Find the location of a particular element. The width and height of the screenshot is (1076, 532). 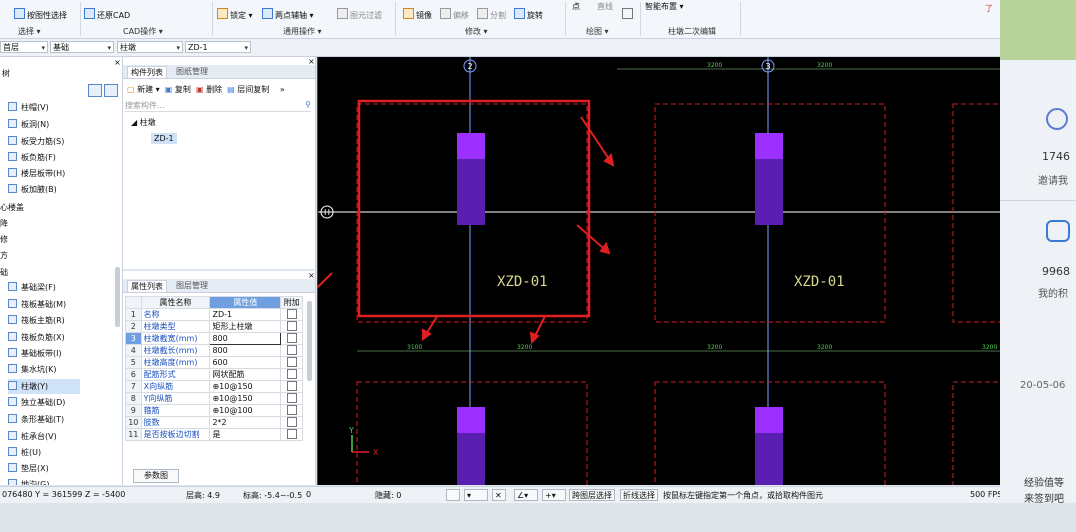

sidebar-item: 地沟(G) is located at coordinates (44, 481).